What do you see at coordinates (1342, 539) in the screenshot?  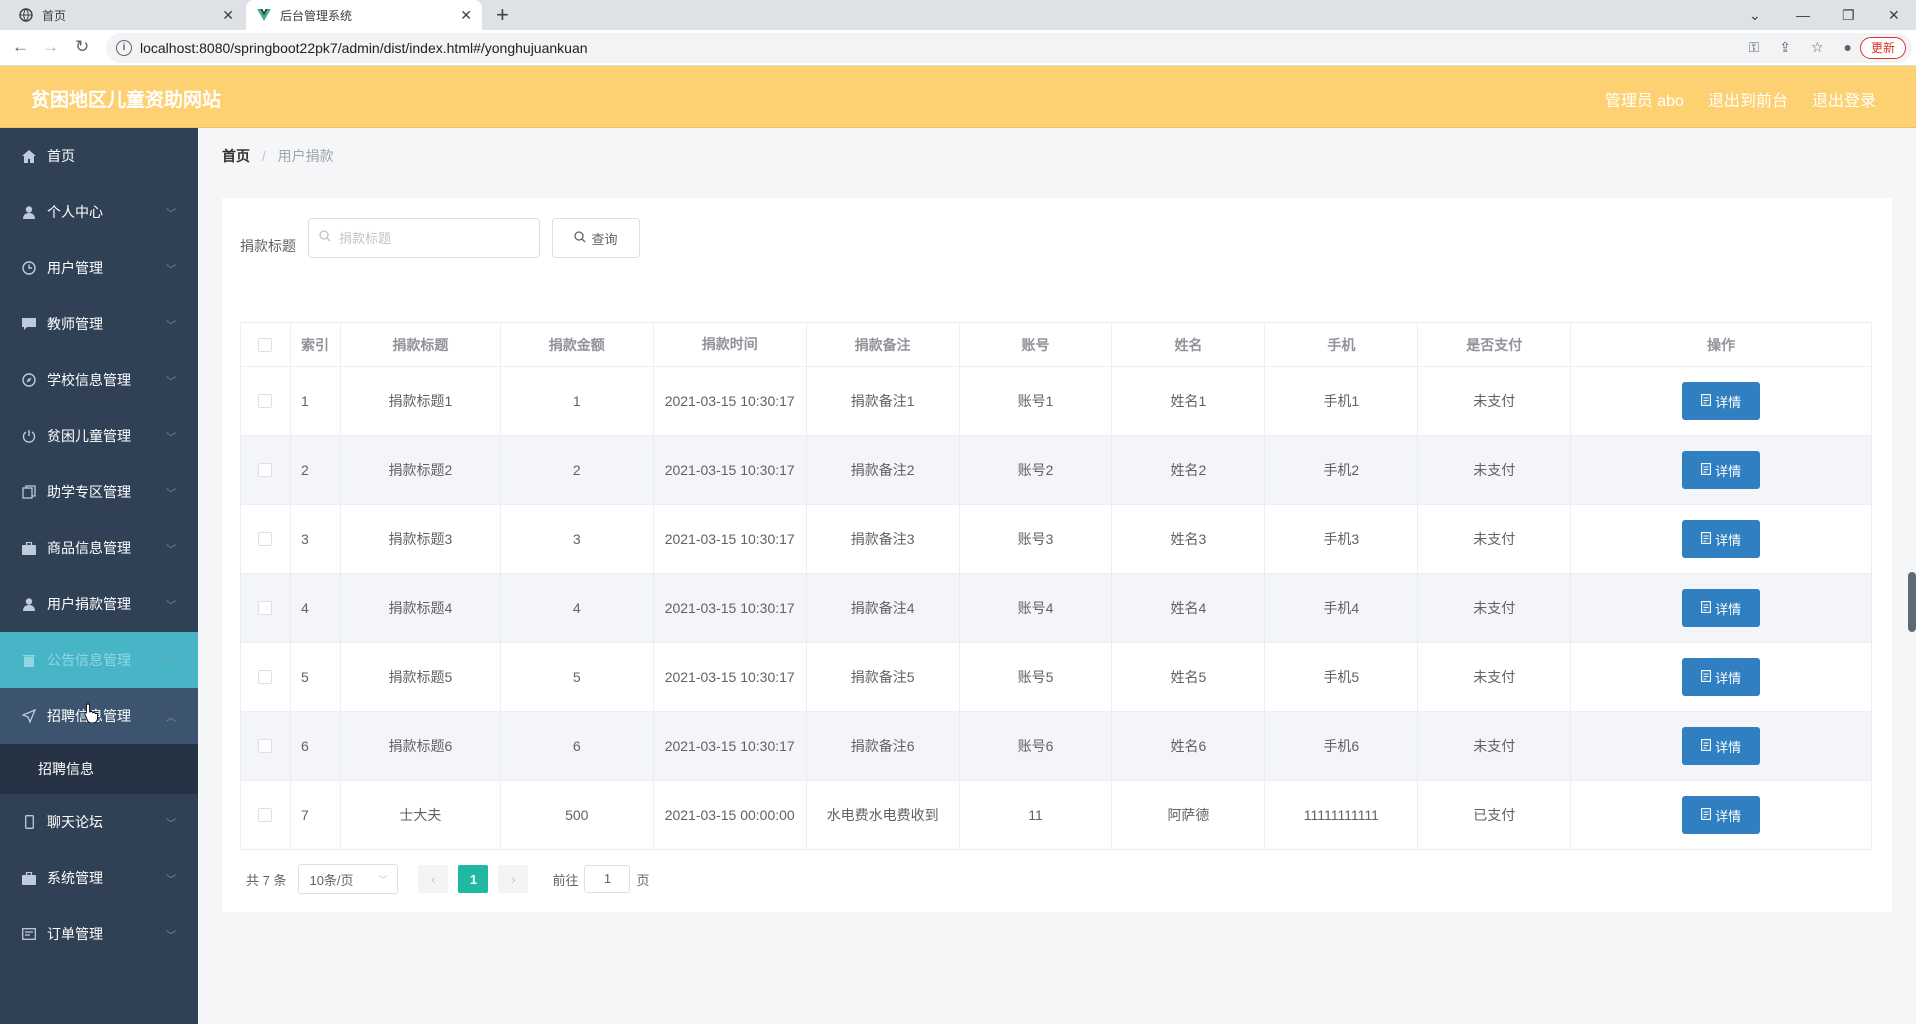 I see `cell-phone: 手机3` at bounding box center [1342, 539].